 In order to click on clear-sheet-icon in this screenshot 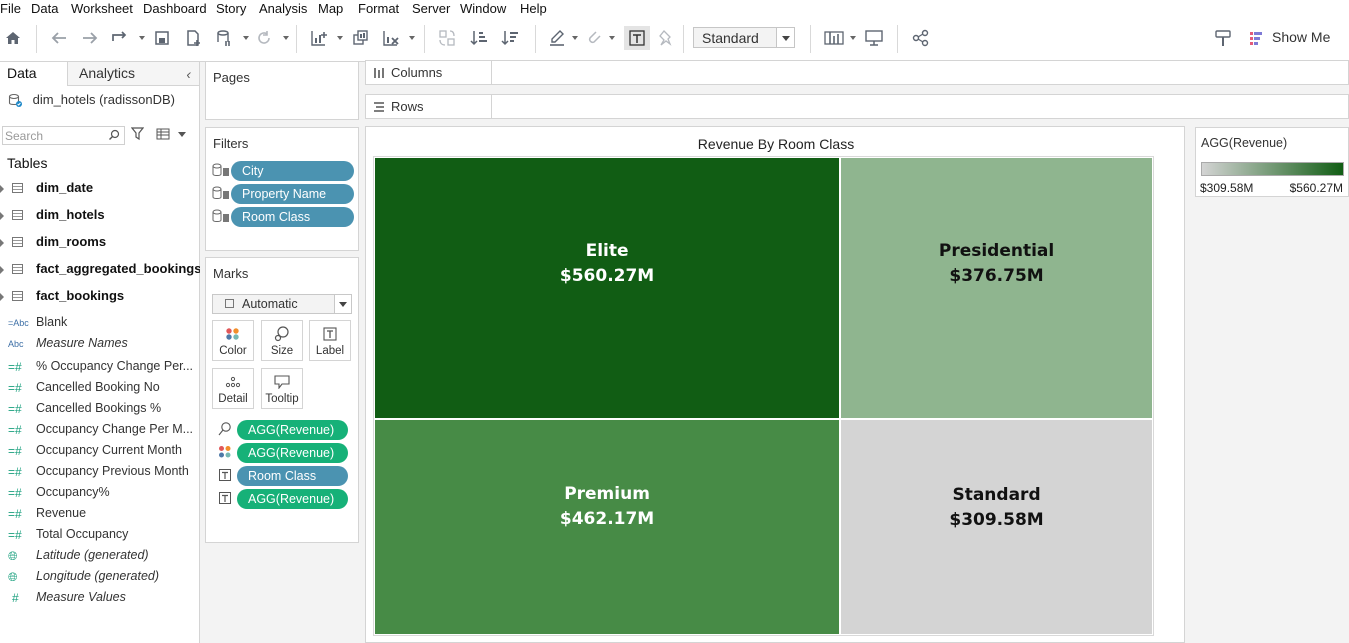, I will do `click(391, 38)`.